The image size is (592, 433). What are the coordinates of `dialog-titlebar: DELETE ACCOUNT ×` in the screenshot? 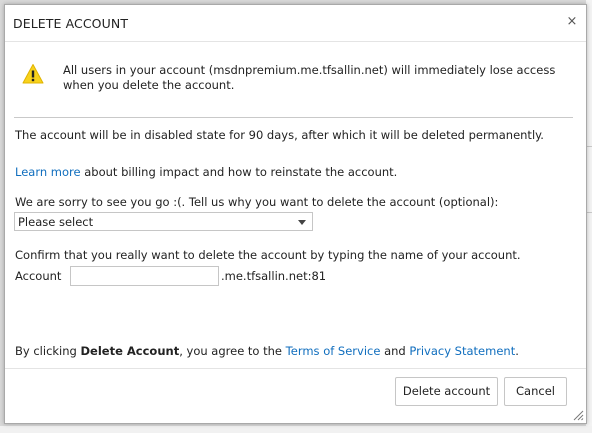 It's located at (295, 23).